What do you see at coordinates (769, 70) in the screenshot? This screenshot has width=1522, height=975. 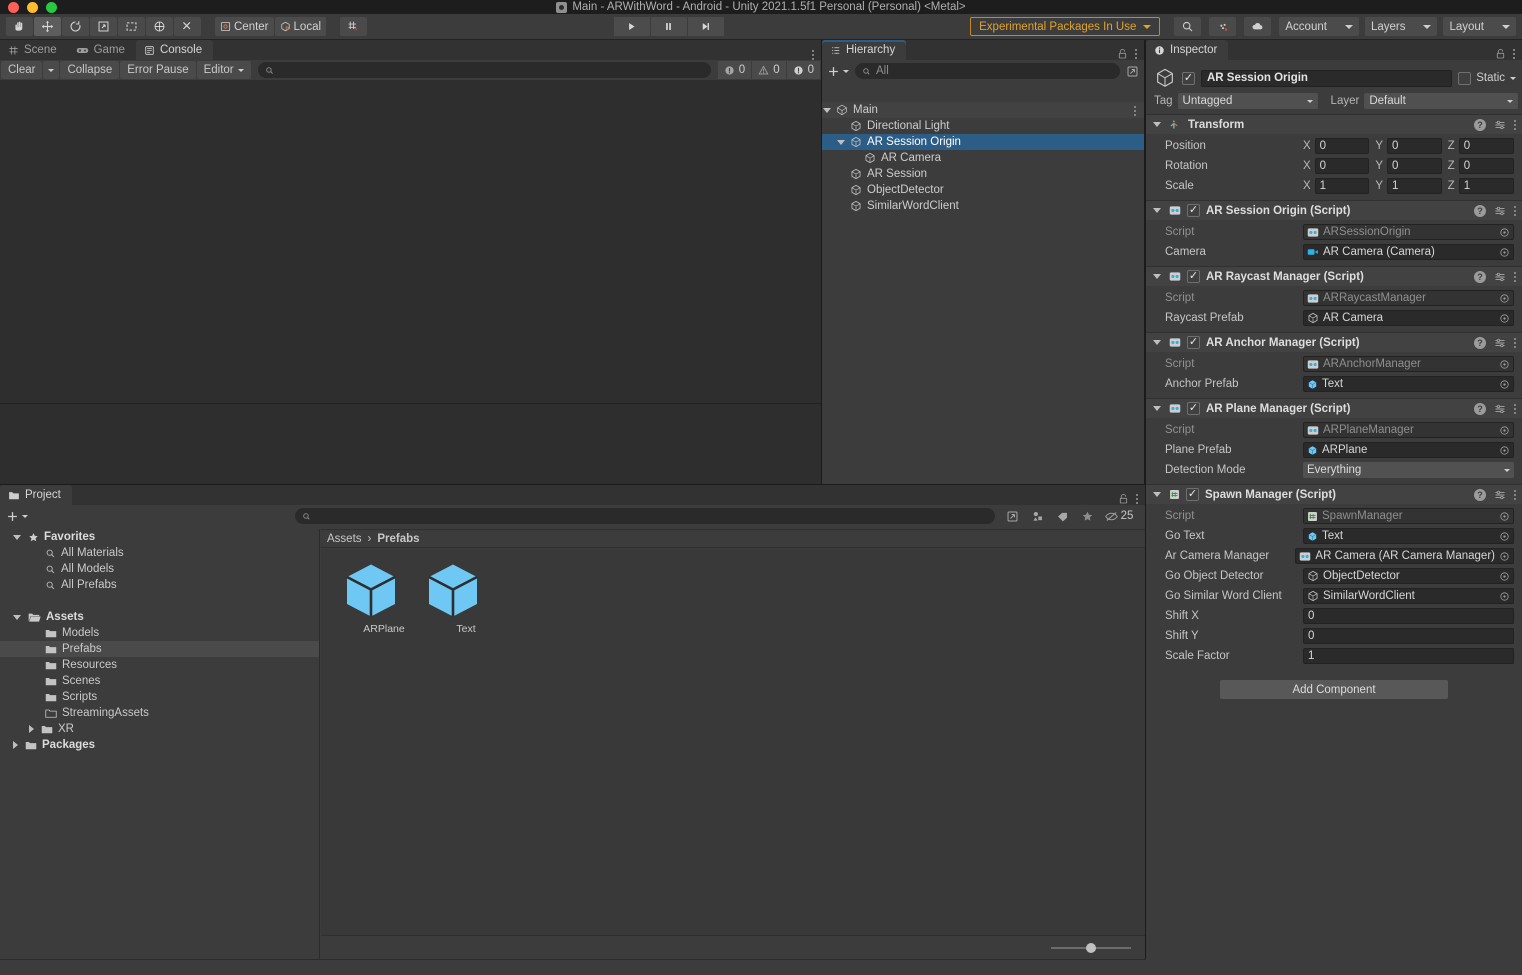 I see `warning-count: 0` at bounding box center [769, 70].